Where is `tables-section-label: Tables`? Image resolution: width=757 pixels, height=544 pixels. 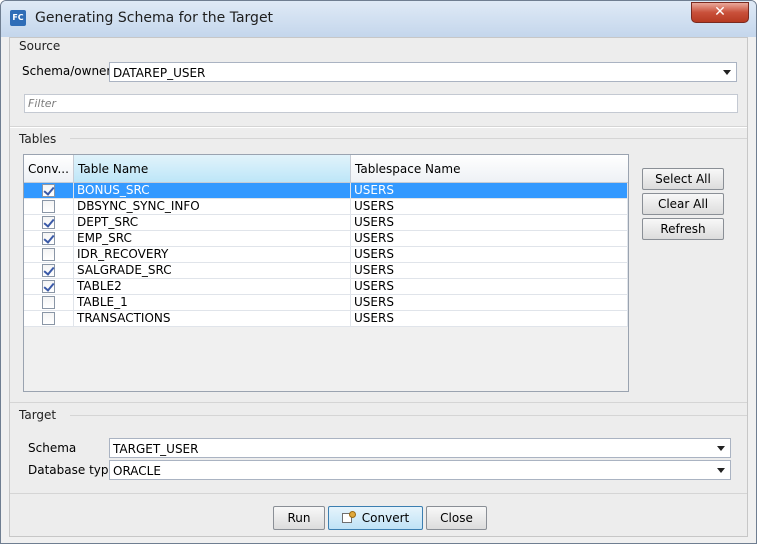
tables-section-label: Tables is located at coordinates (38, 139).